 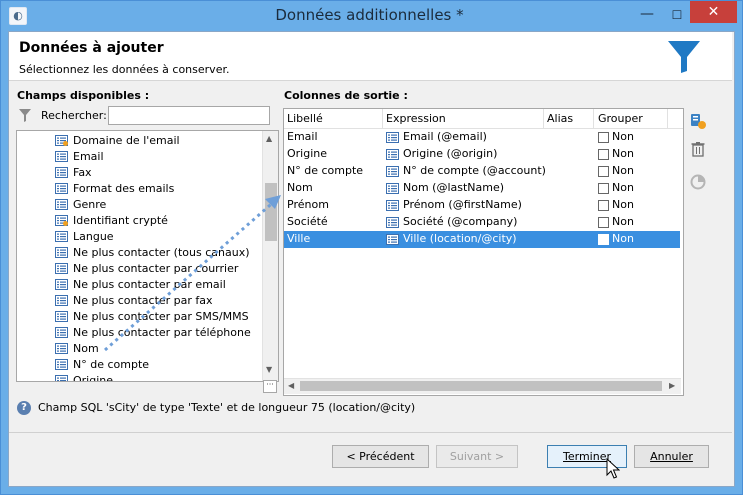 What do you see at coordinates (132, 157) in the screenshot?
I see `tree-item: Email` at bounding box center [132, 157].